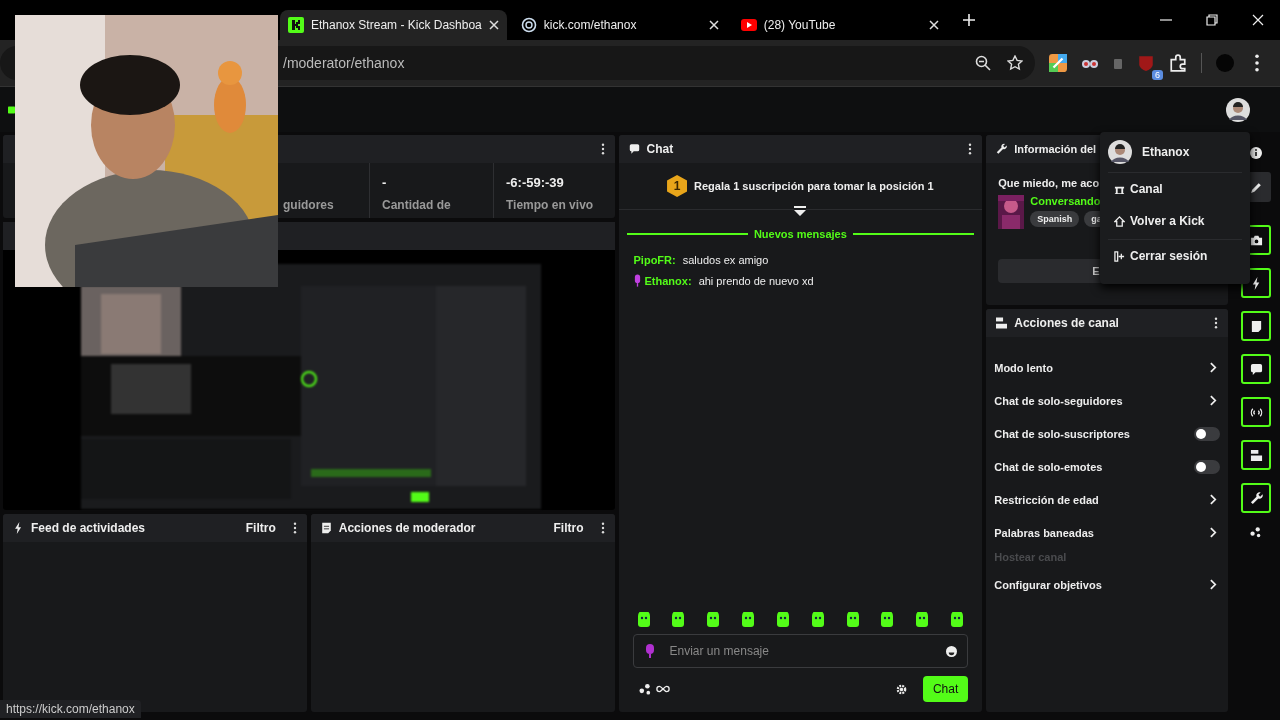  Describe the element at coordinates (1175, 189) in the screenshot. I see `menu-item: Canal` at that location.